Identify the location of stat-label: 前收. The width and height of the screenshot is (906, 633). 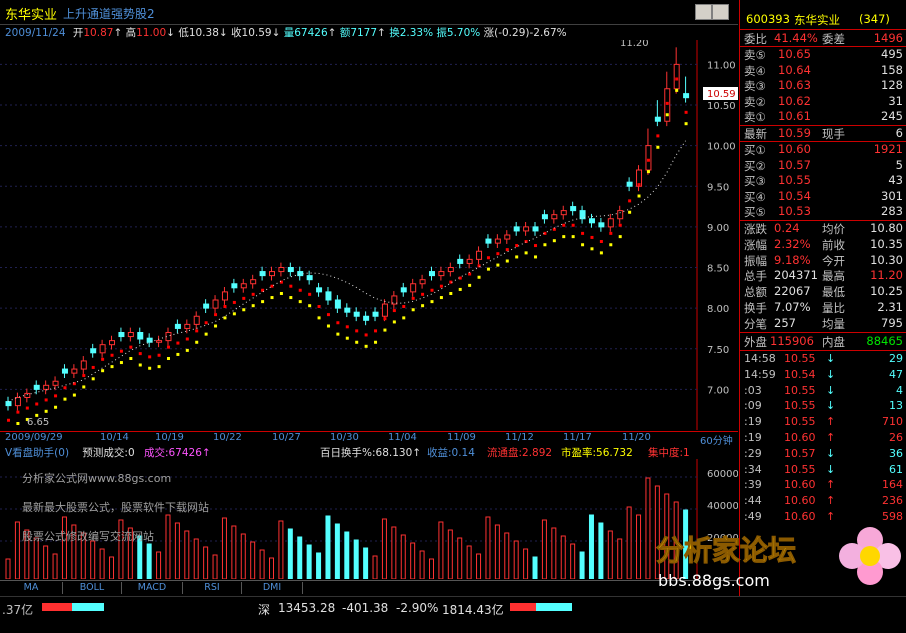
(833, 244).